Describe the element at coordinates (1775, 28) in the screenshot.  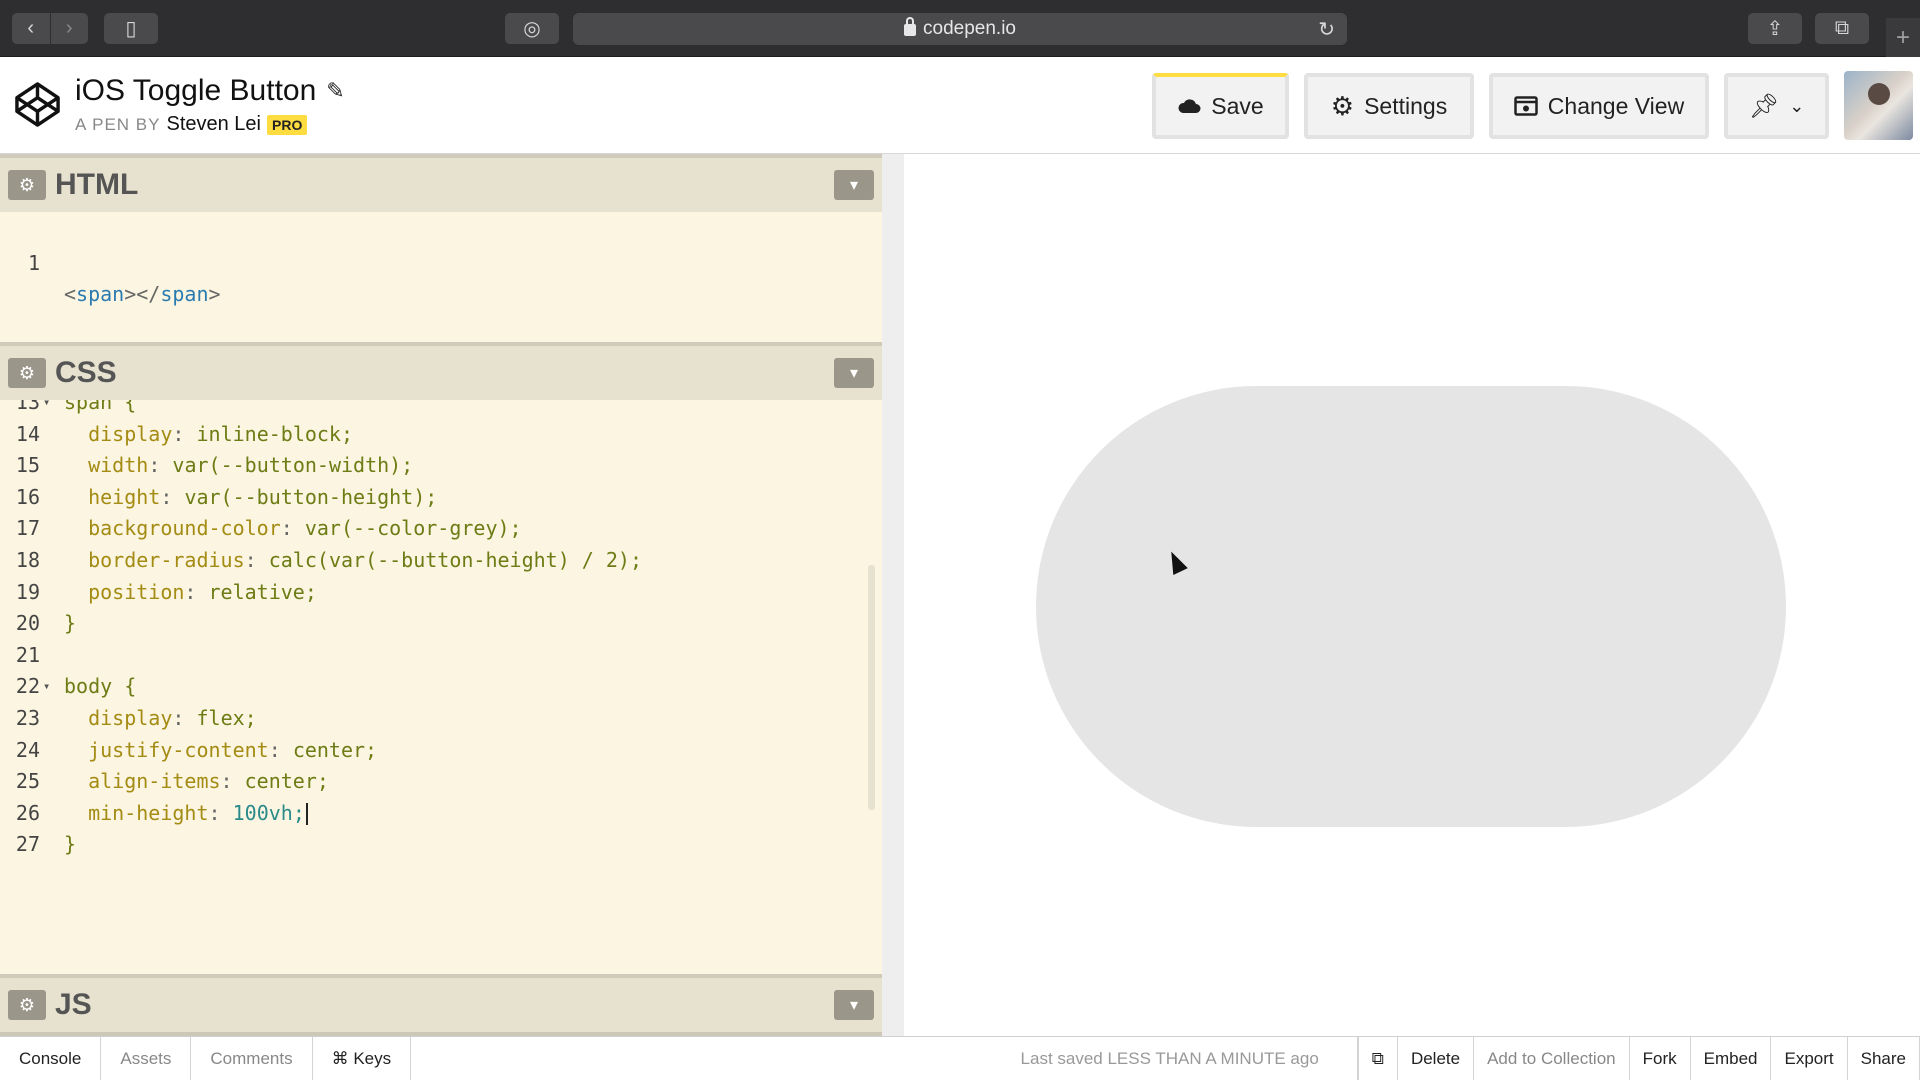
I see `share-icon: ⇪` at that location.